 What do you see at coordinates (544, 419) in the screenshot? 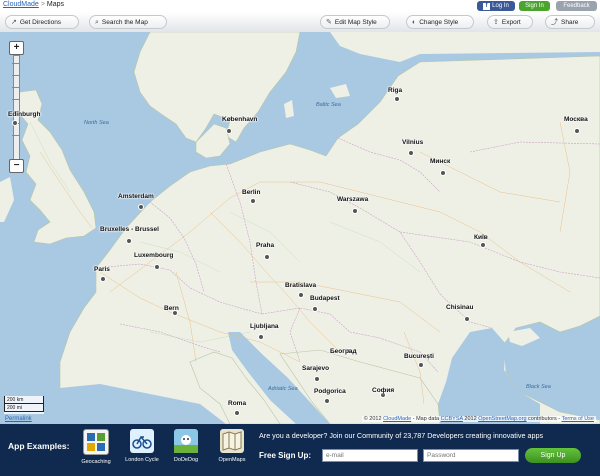
I see `attribution-contributors: contributors -` at bounding box center [544, 419].